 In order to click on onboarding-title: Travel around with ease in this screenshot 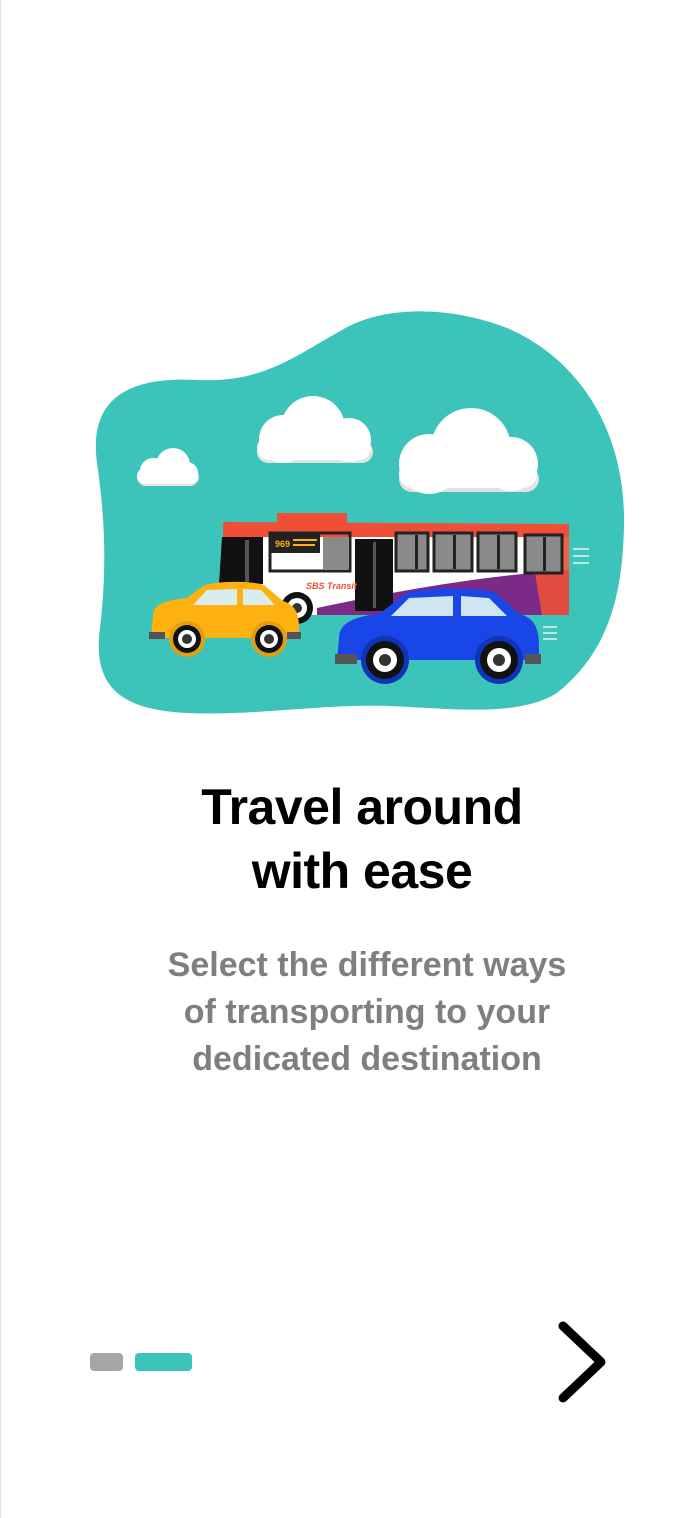, I will do `click(348, 839)`.